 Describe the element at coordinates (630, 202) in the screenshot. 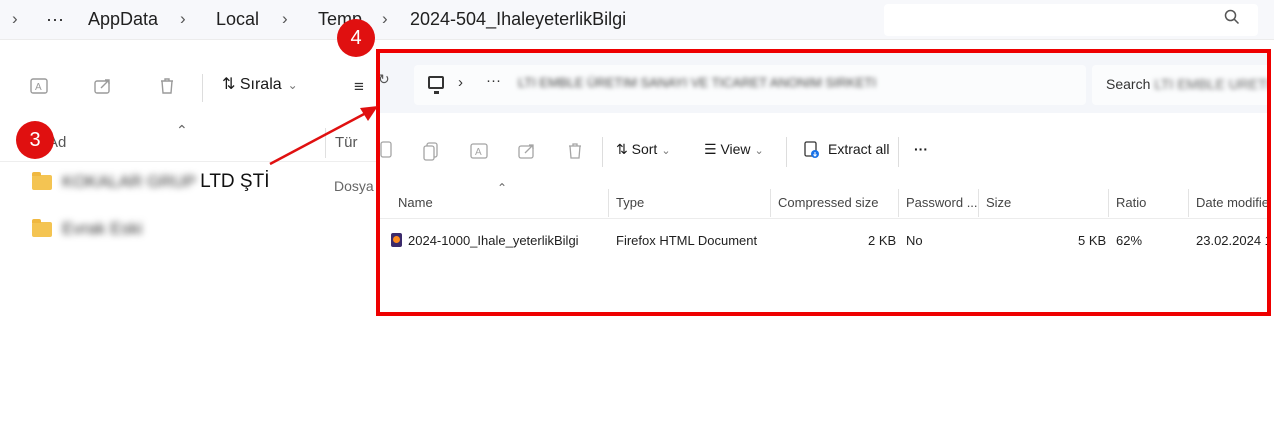

I see `column-header-type: Type` at that location.